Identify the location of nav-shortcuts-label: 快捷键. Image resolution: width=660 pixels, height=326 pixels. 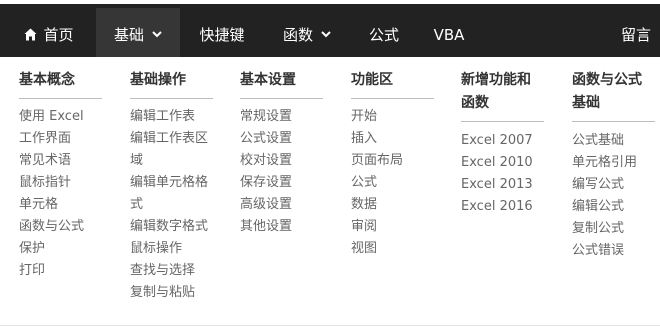
(222, 35).